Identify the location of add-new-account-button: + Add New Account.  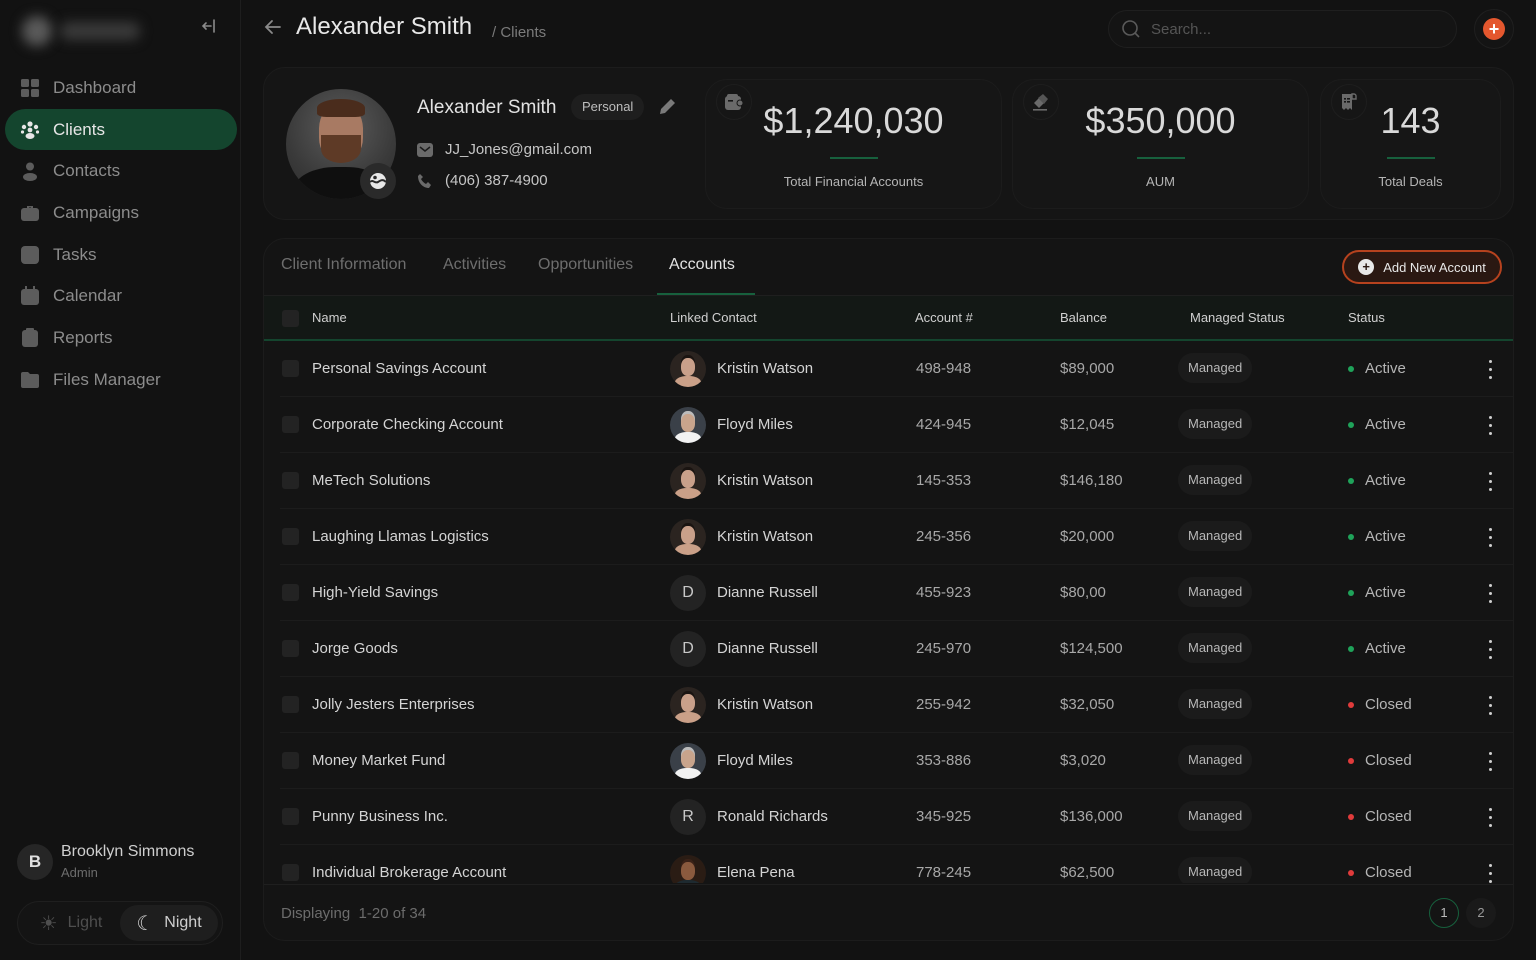
(1422, 267).